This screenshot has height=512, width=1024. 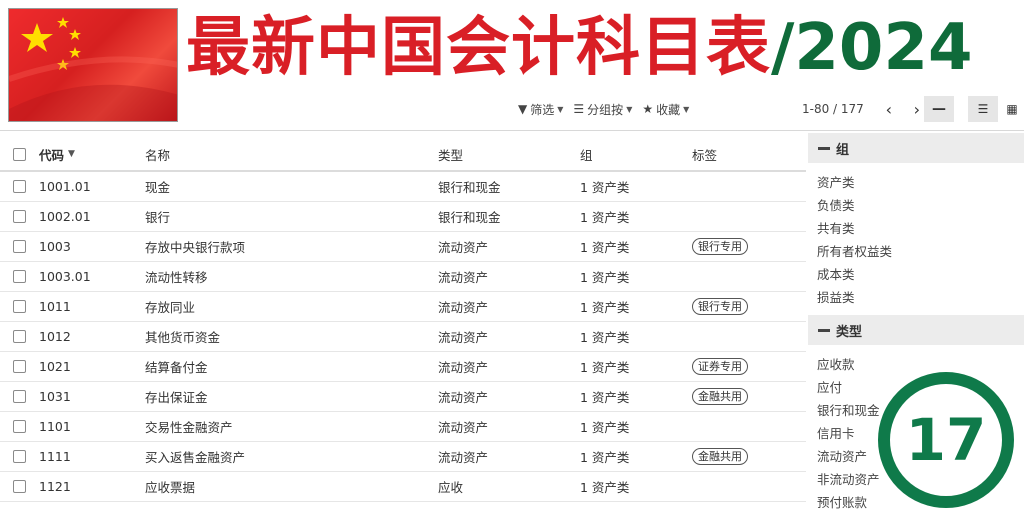 What do you see at coordinates (403, 247) in the screenshot?
I see `table-row: 1003 存放中央银行款项 流动资产 1 资产类 银行专用` at bounding box center [403, 247].